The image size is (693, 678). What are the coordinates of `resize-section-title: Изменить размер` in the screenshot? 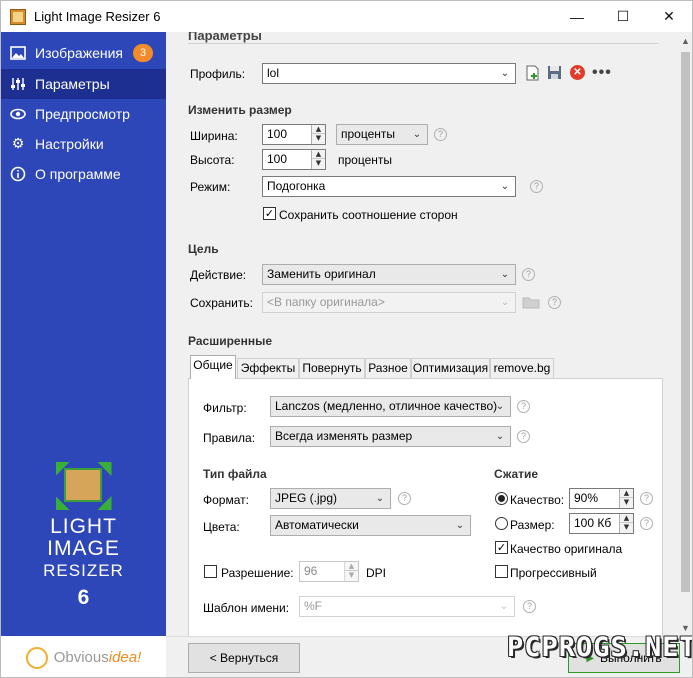 It's located at (240, 110).